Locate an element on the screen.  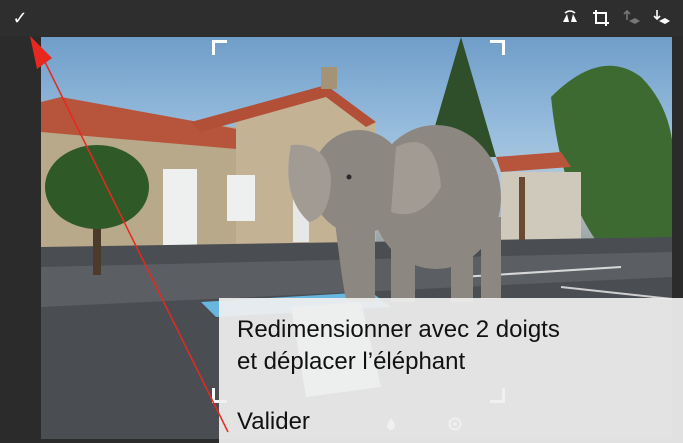
valider-hint: Valider is located at coordinates (273, 421).